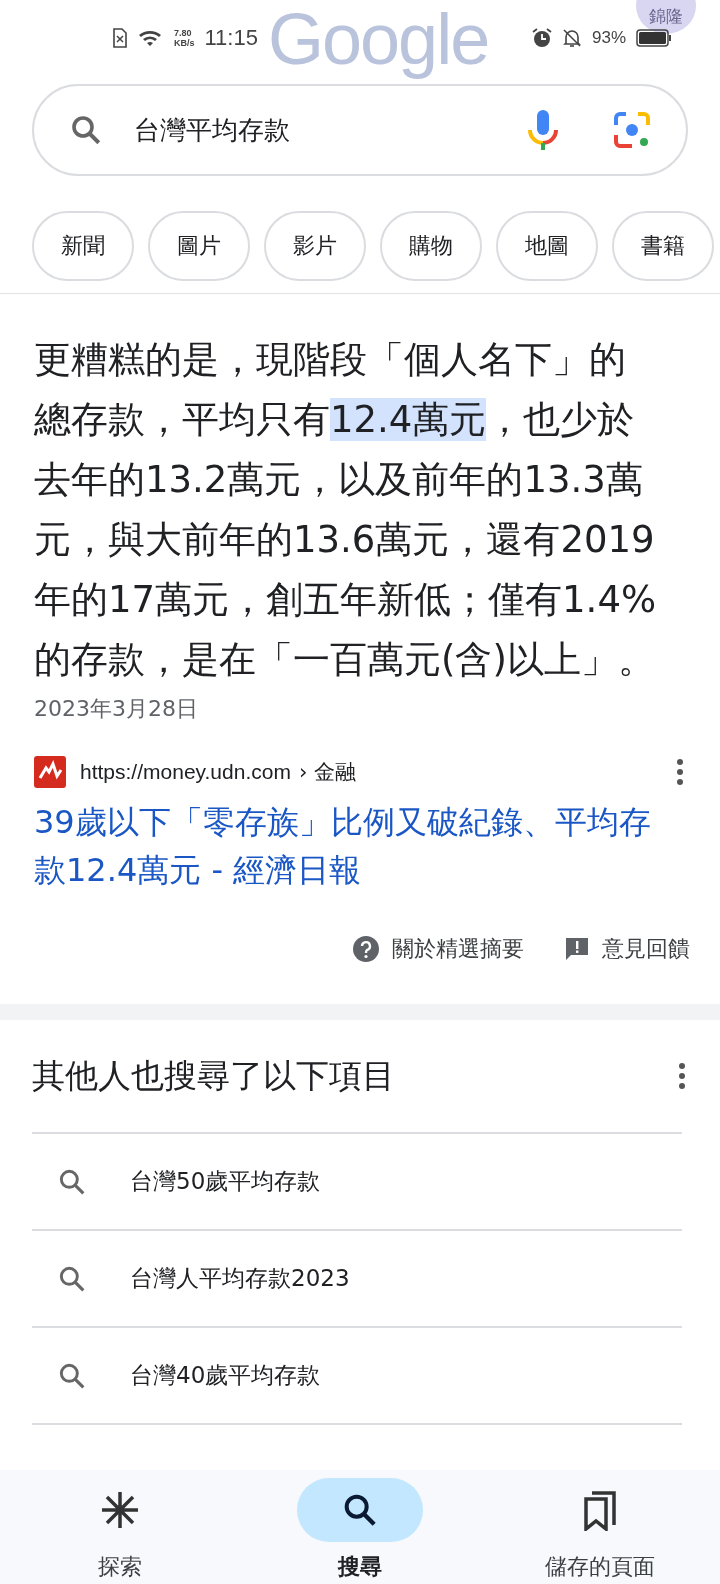  I want to click on related-searches-heading: 其他人也搜尋了以下項目, so click(213, 1075).